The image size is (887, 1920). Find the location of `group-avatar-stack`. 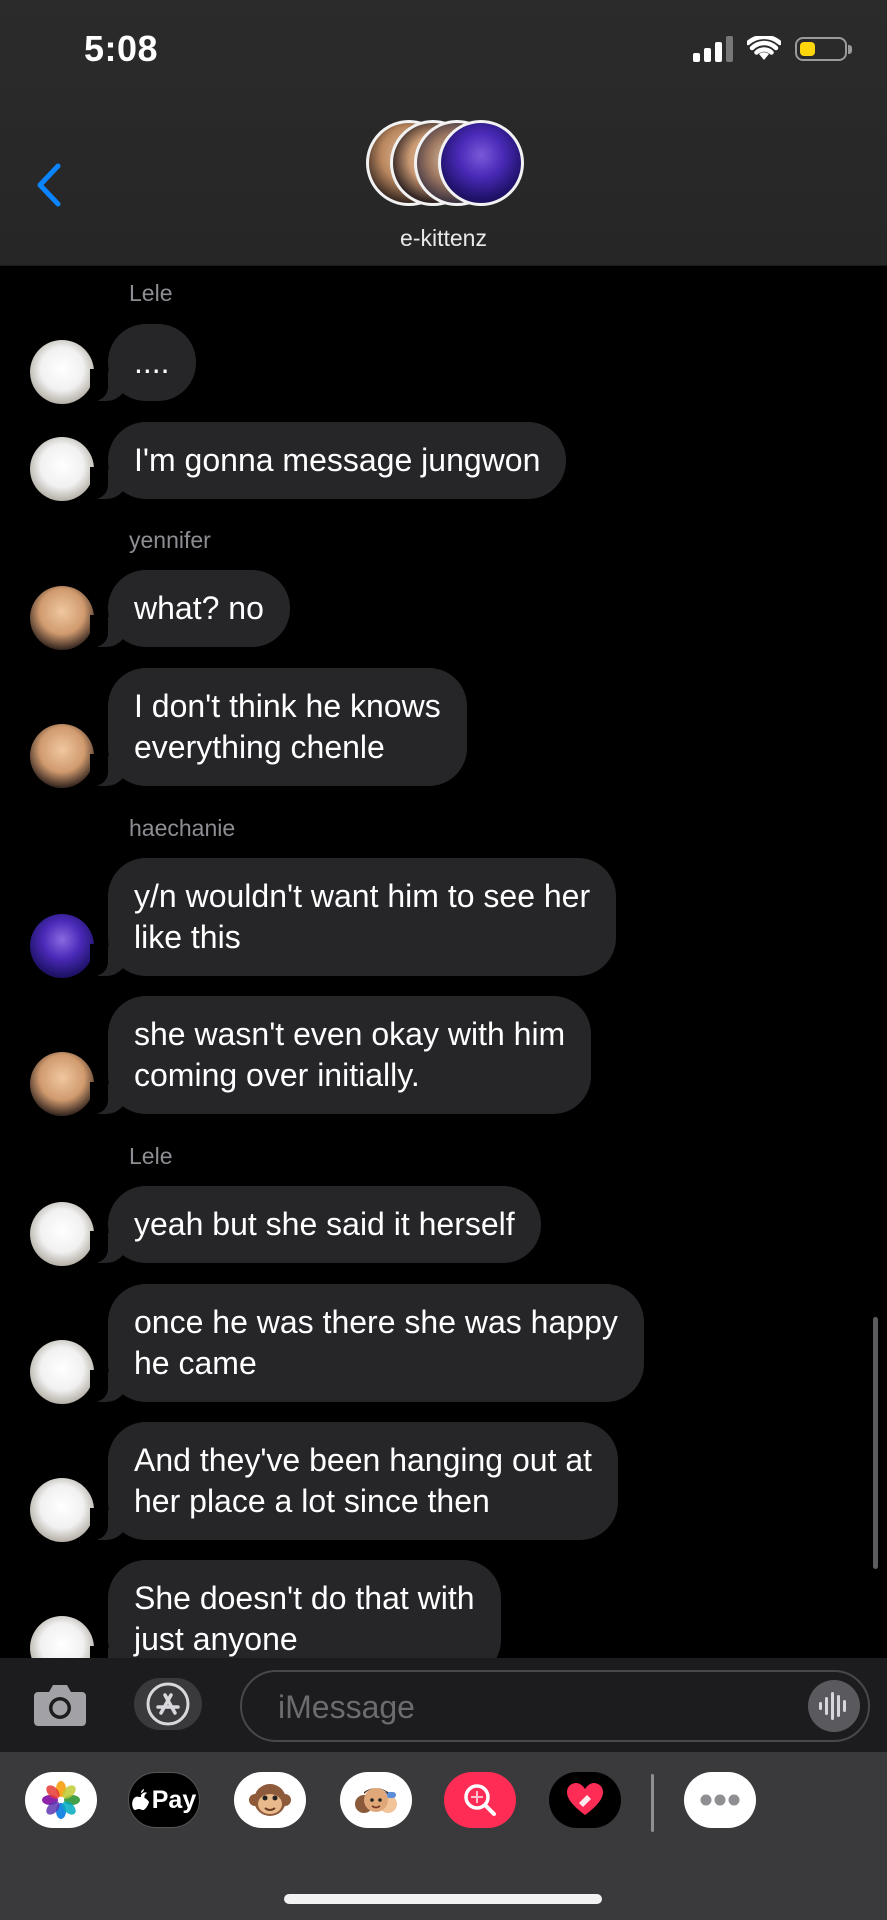

group-avatar-stack is located at coordinates (446, 165).